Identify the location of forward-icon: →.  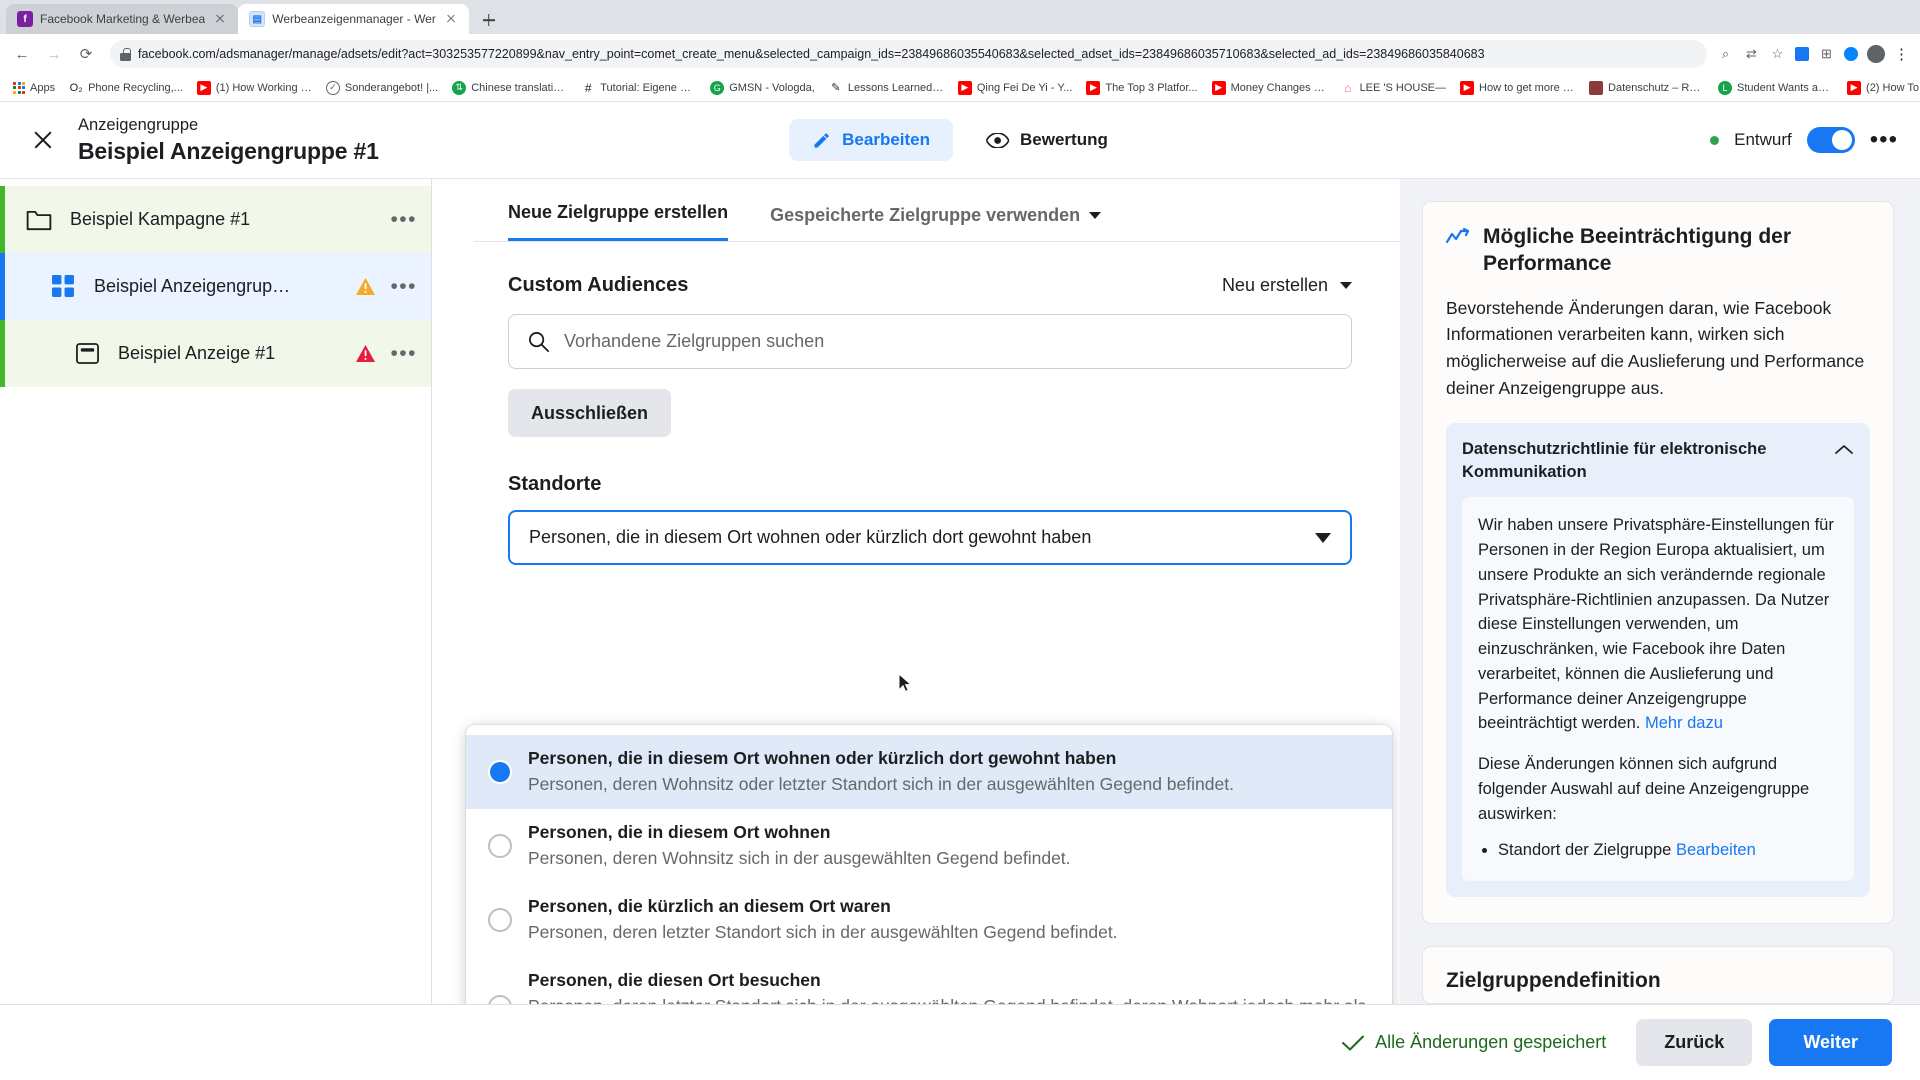
(54, 54).